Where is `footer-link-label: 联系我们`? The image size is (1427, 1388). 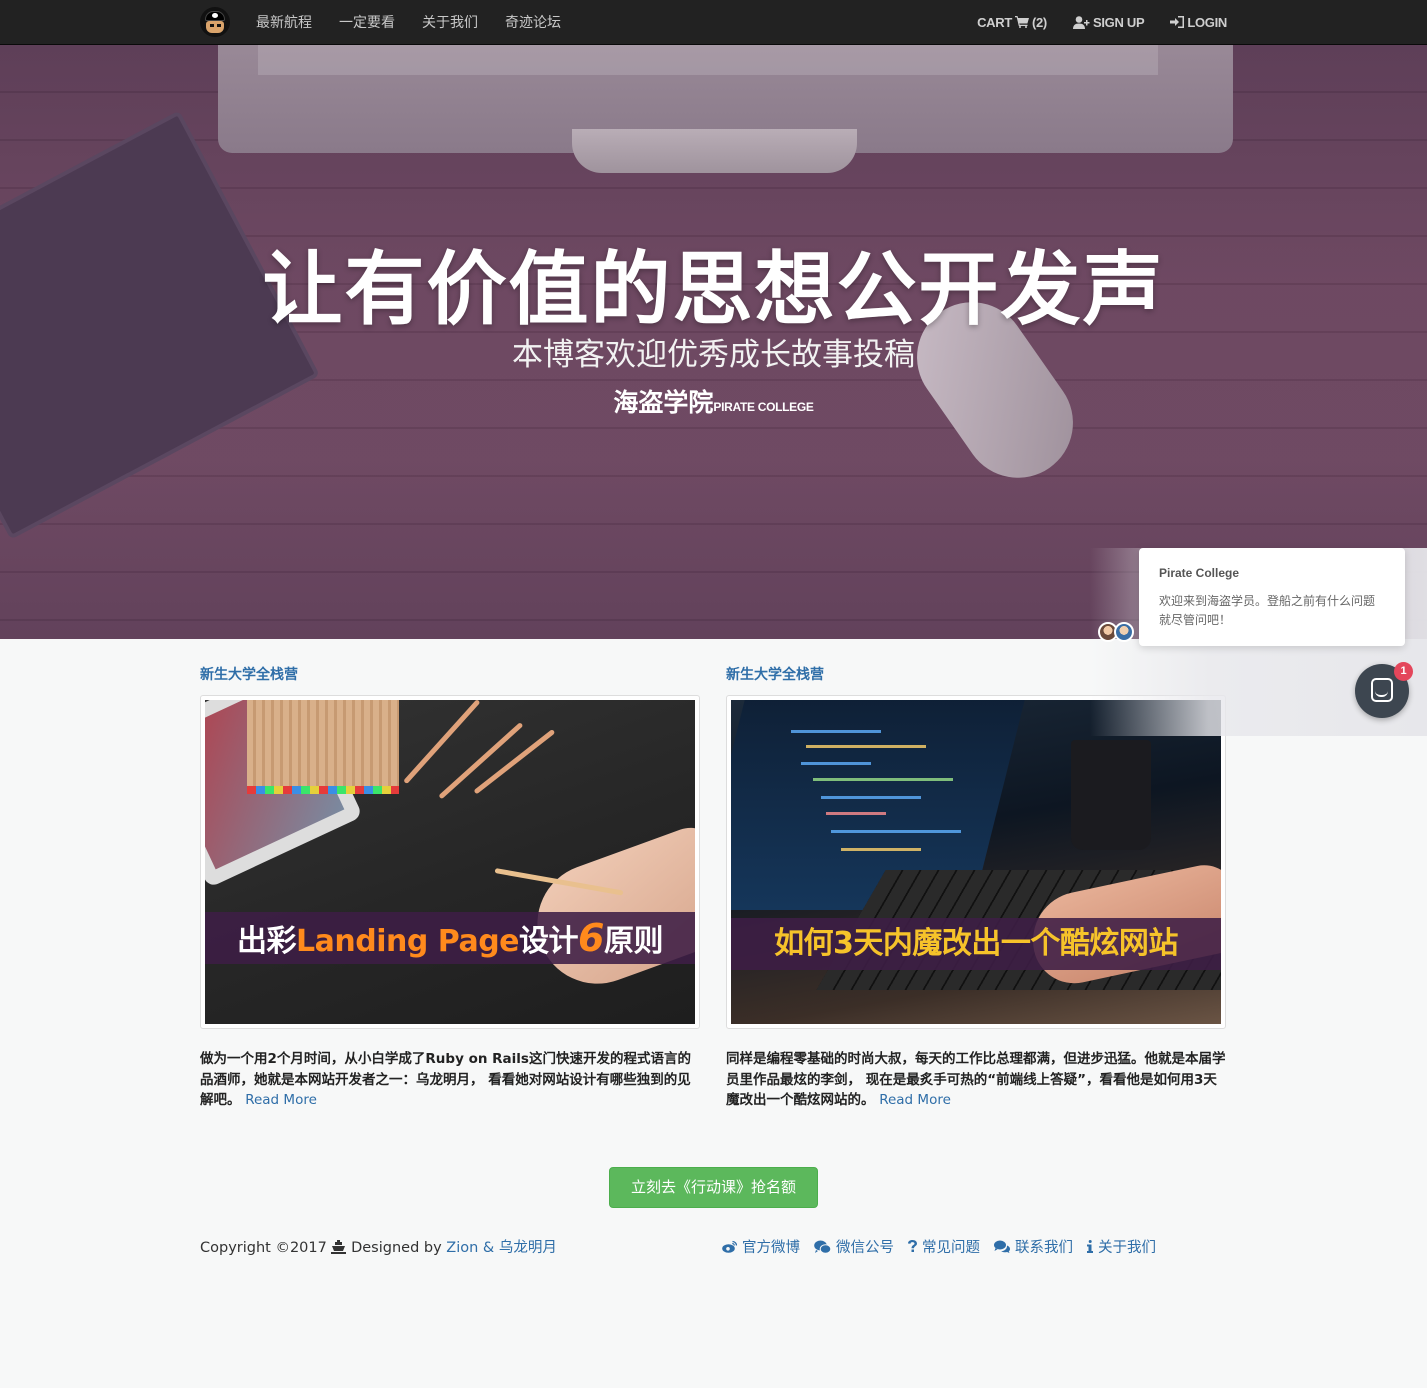 footer-link-label: 联系我们 is located at coordinates (1044, 1248).